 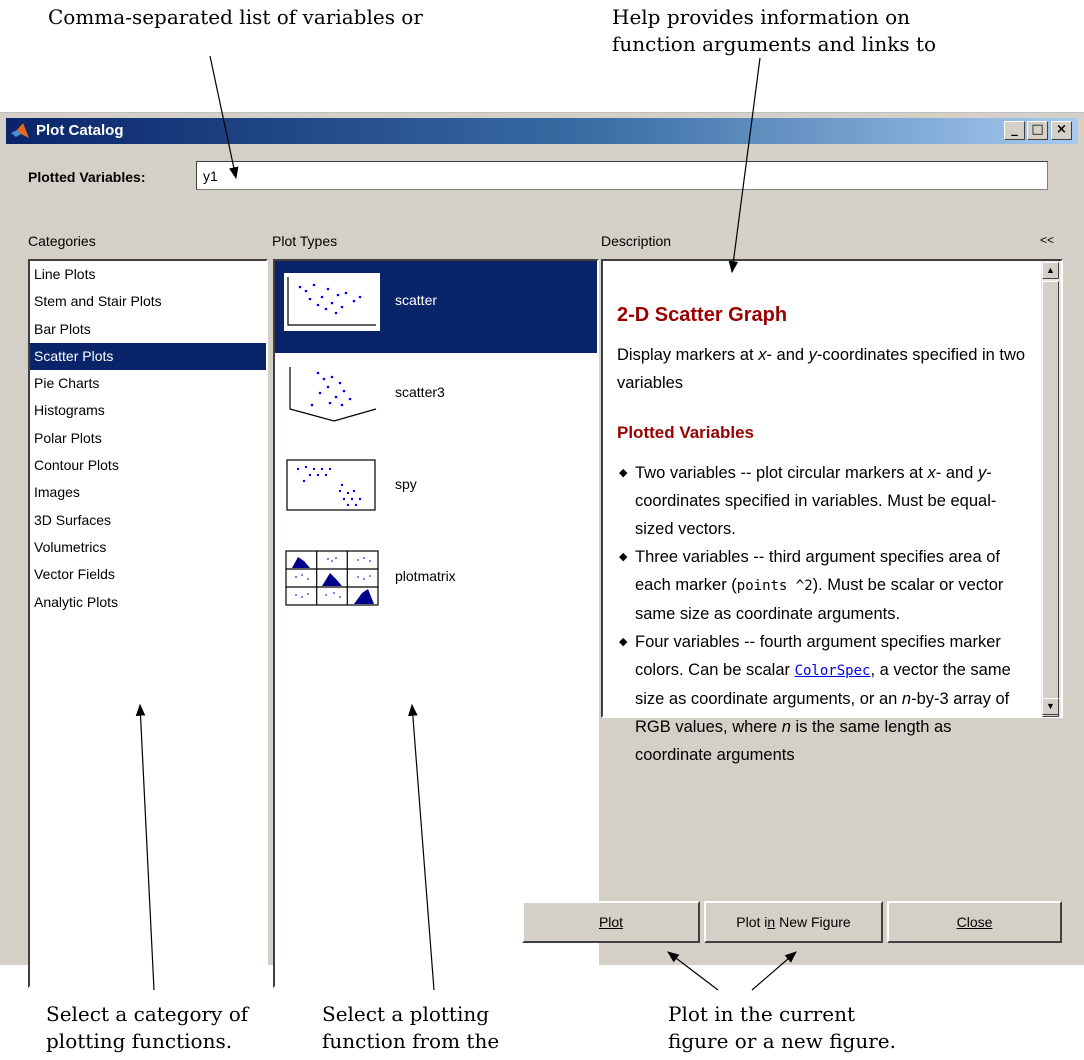 What do you see at coordinates (436, 491) in the screenshot?
I see `plot-type-item-spy: spy` at bounding box center [436, 491].